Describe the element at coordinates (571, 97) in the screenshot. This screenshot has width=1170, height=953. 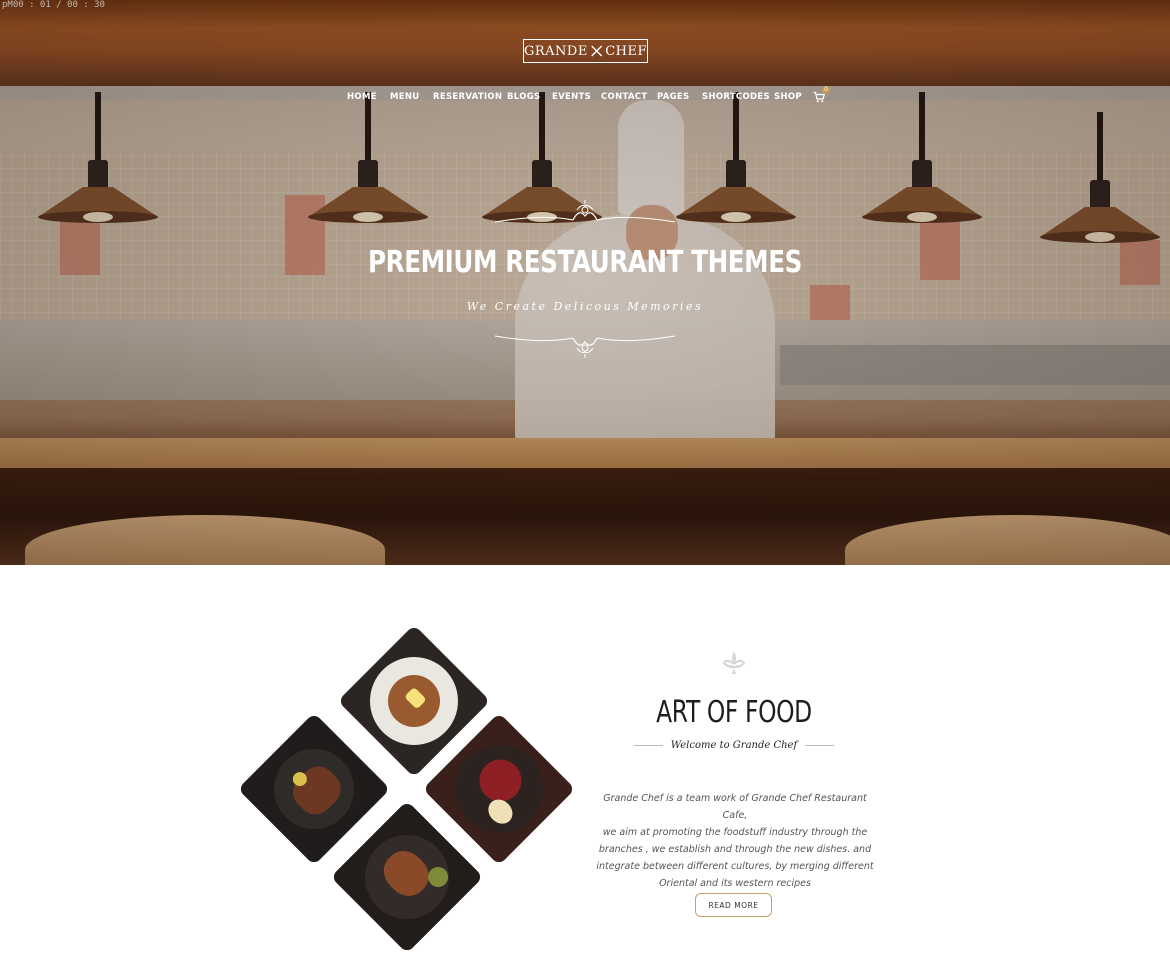
I see `nav-events: EVENTS` at that location.